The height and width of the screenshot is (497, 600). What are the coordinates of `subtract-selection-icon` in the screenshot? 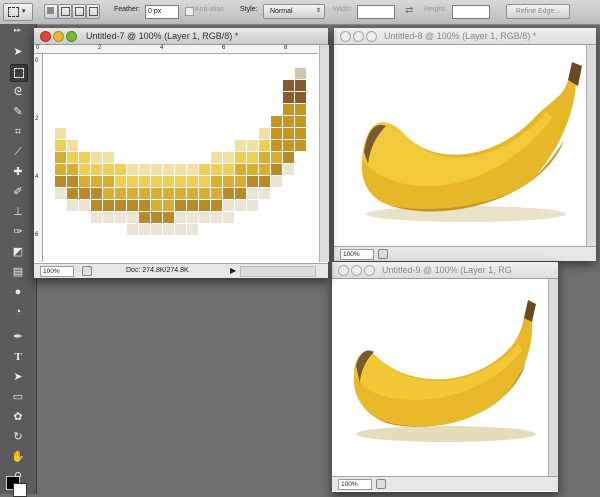 It's located at (79, 11).